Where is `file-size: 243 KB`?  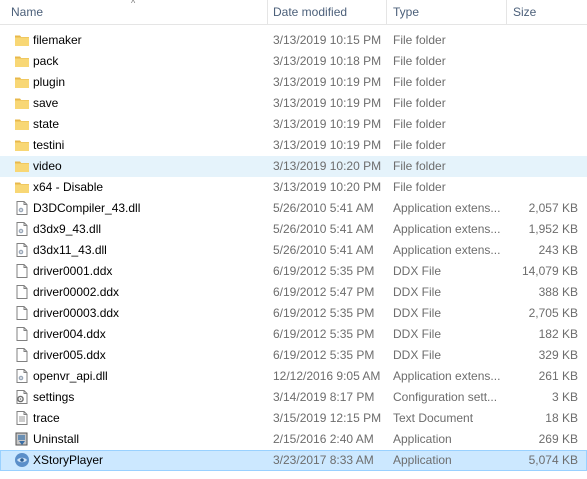 file-size: 243 KB is located at coordinates (558, 250).